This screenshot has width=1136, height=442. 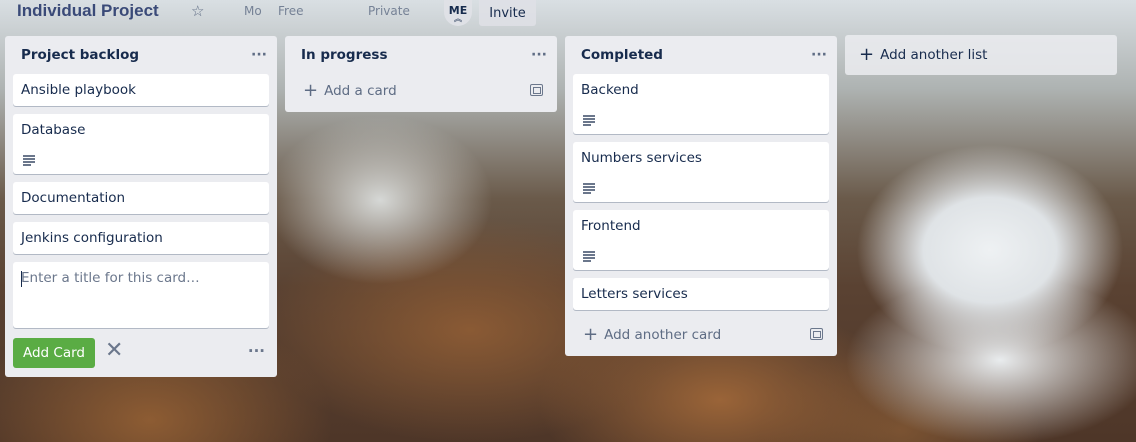 What do you see at coordinates (611, 226) in the screenshot?
I see `card-title: Frontend` at bounding box center [611, 226].